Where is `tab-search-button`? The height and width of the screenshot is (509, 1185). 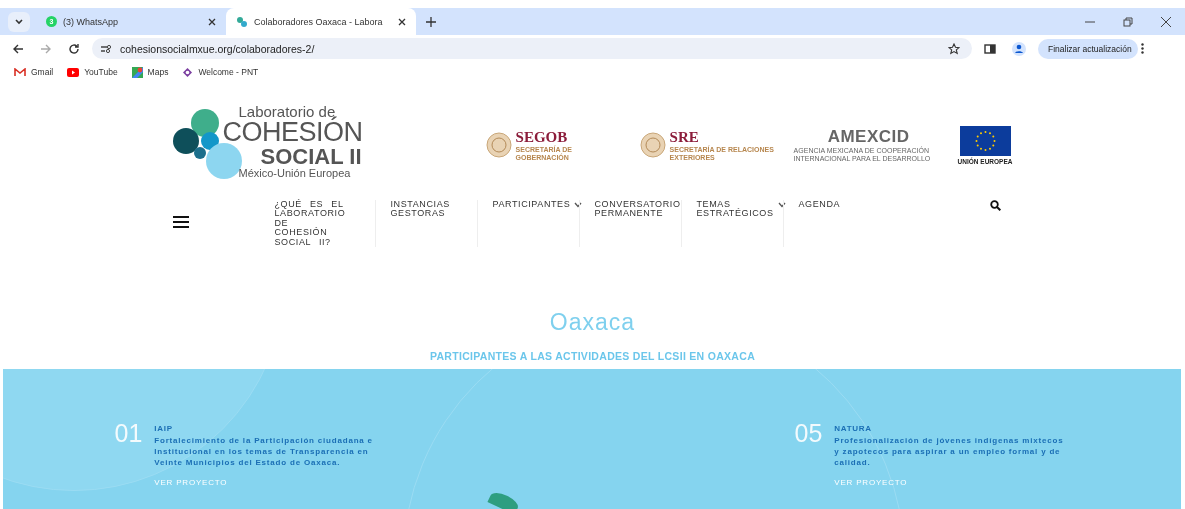
tab-search-button is located at coordinates (19, 21).